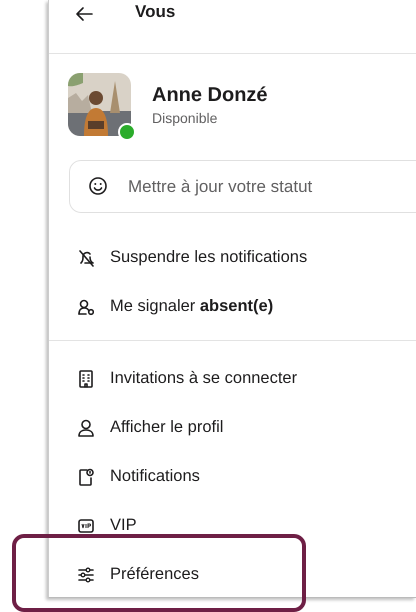  What do you see at coordinates (210, 95) in the screenshot?
I see `user-name: Anne Donzé` at bounding box center [210, 95].